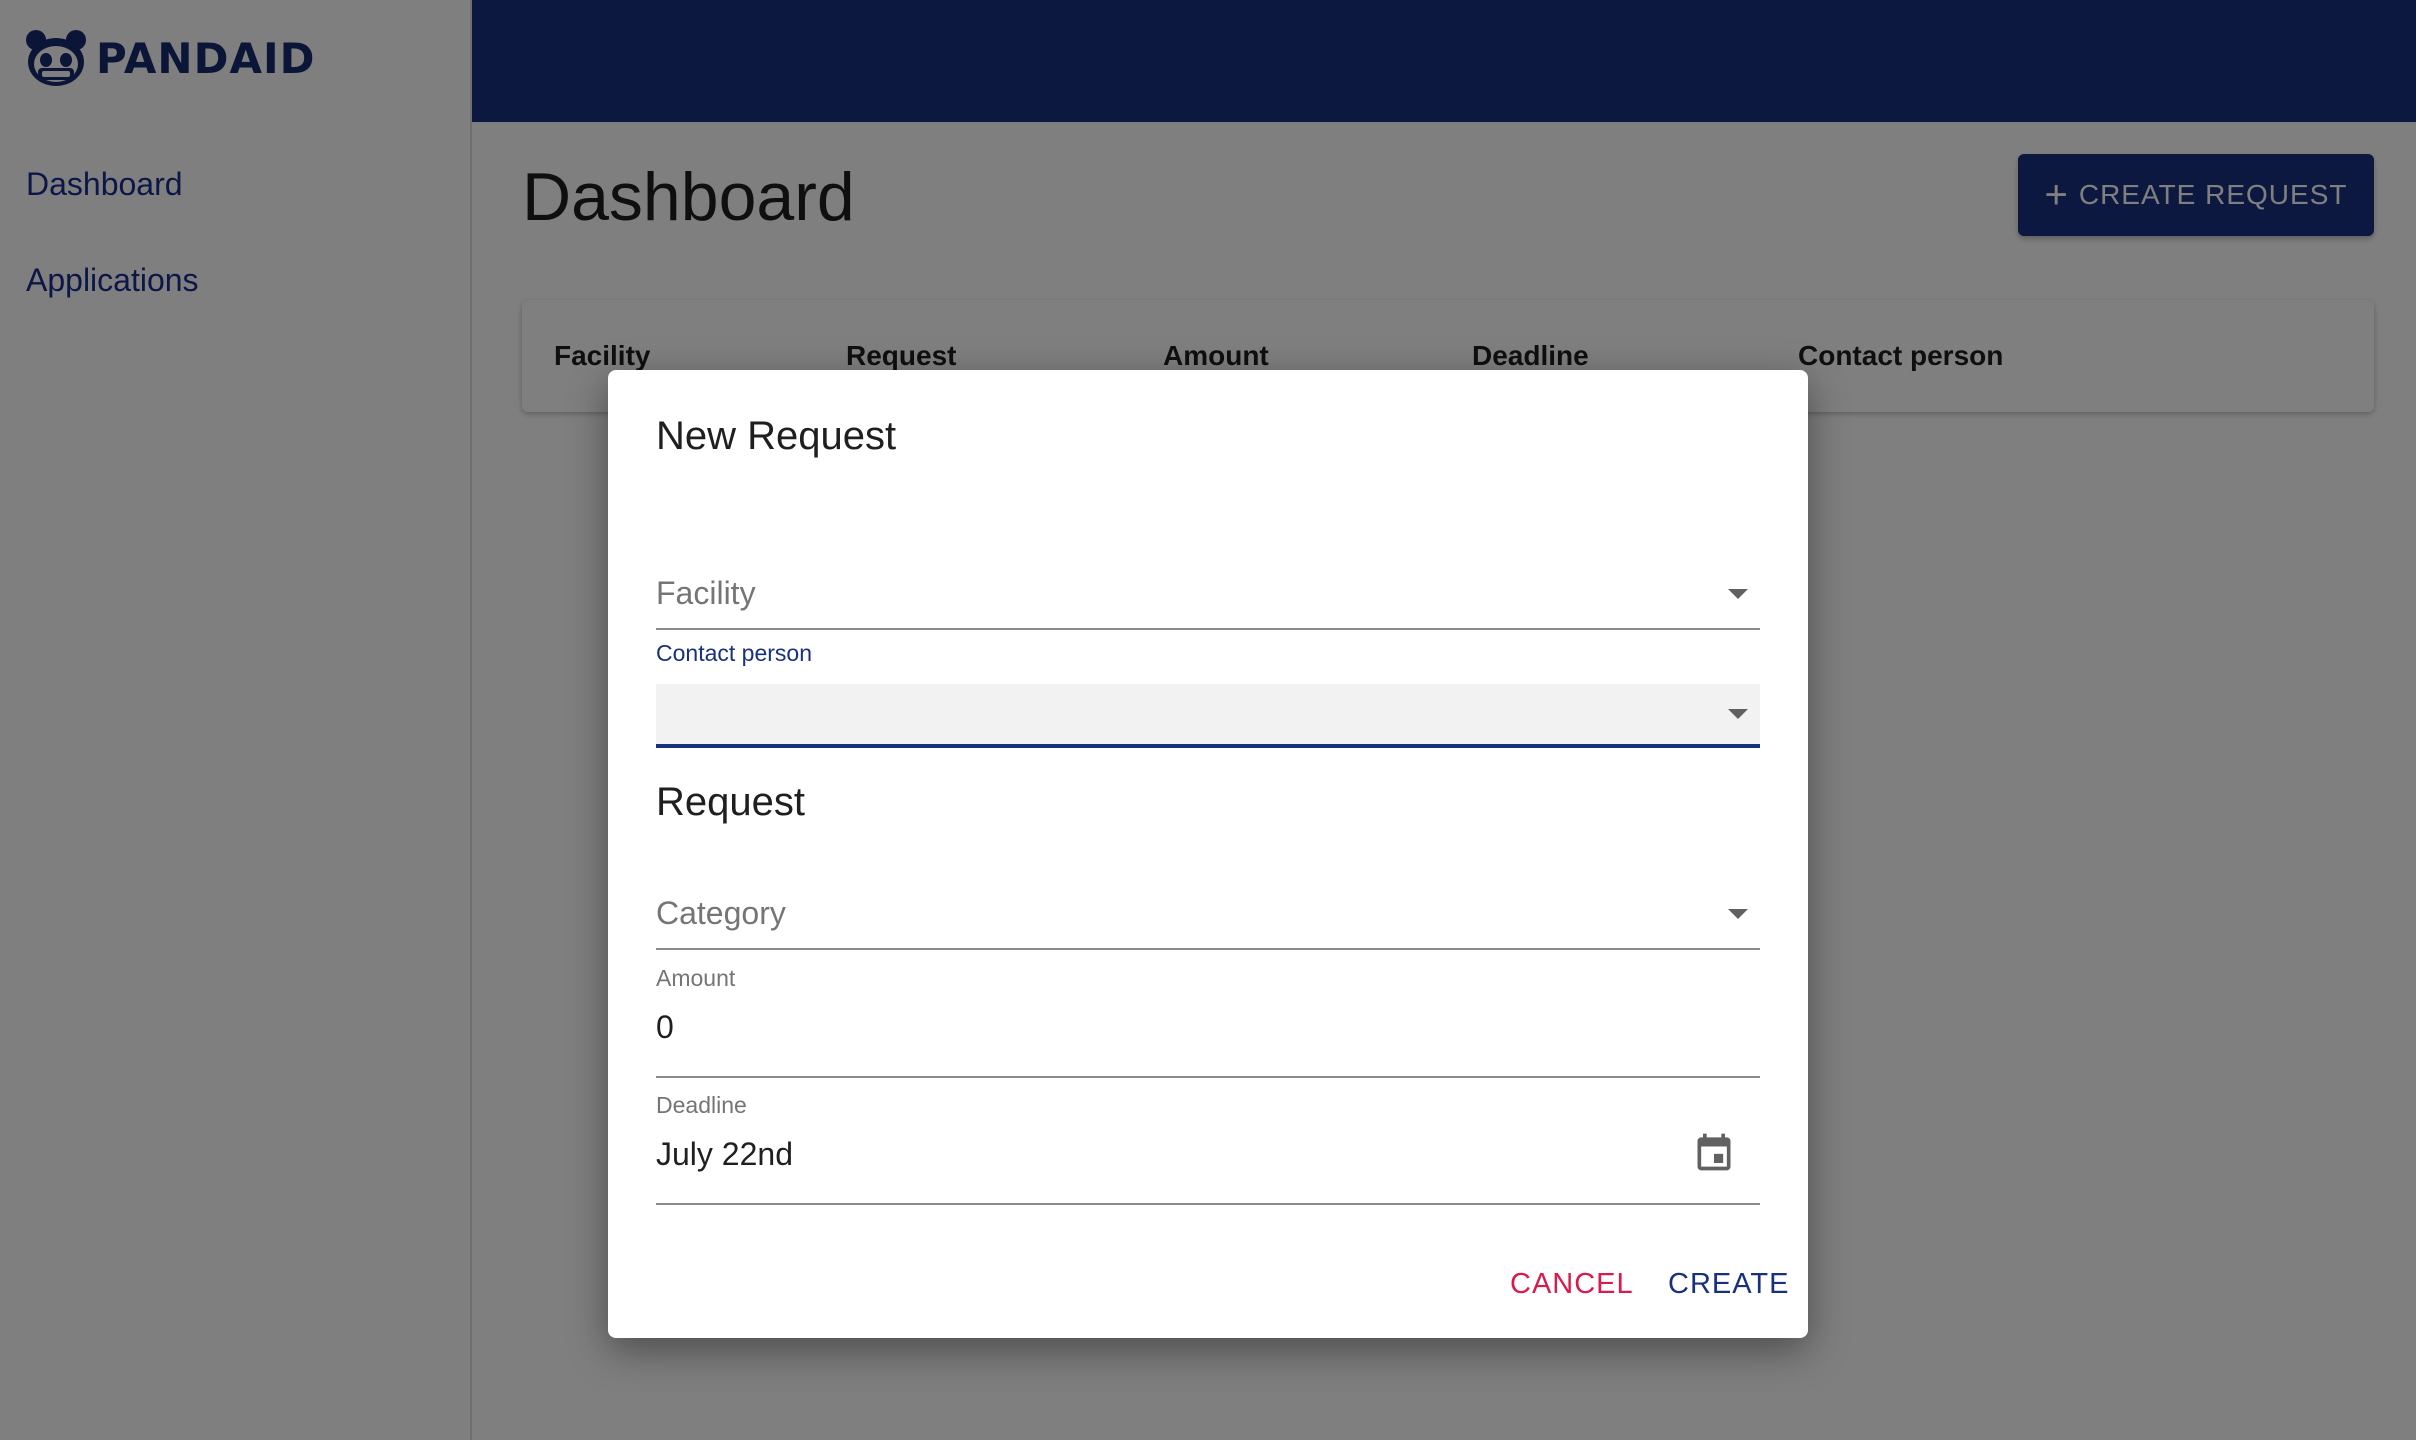  Describe the element at coordinates (706, 593) in the screenshot. I see `facility-placeholder: Facility` at that location.